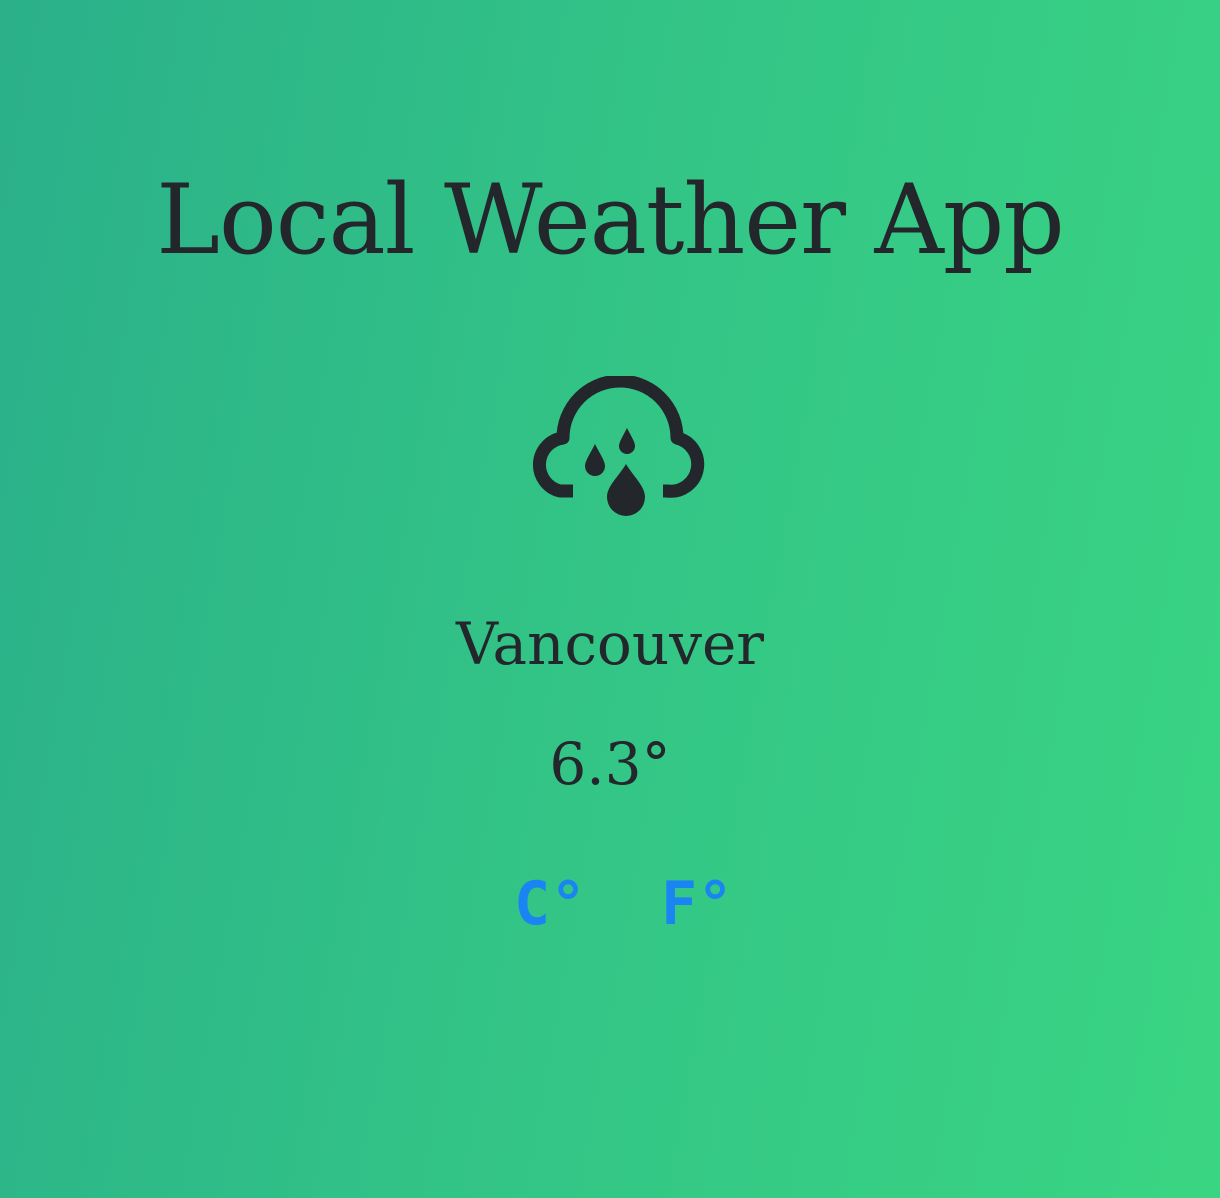  I want to click on celsius-button: C°, so click(550, 904).